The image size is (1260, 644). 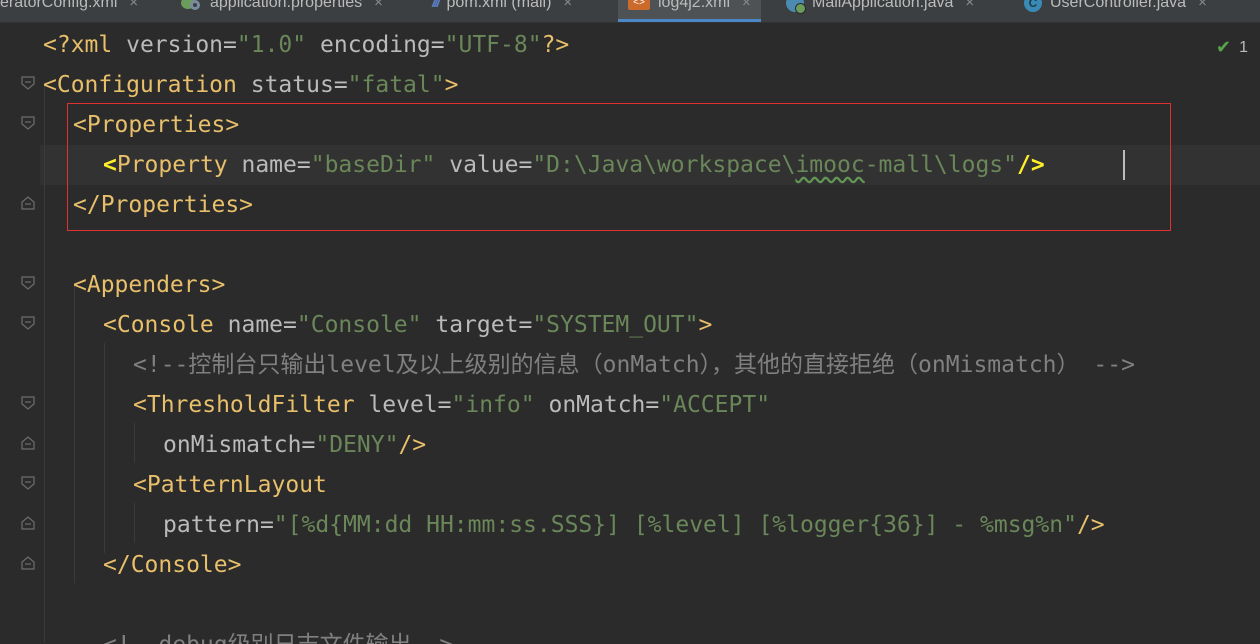 I want to click on code-line-10: onMismatch="DENY"/>, so click(x=294, y=445).